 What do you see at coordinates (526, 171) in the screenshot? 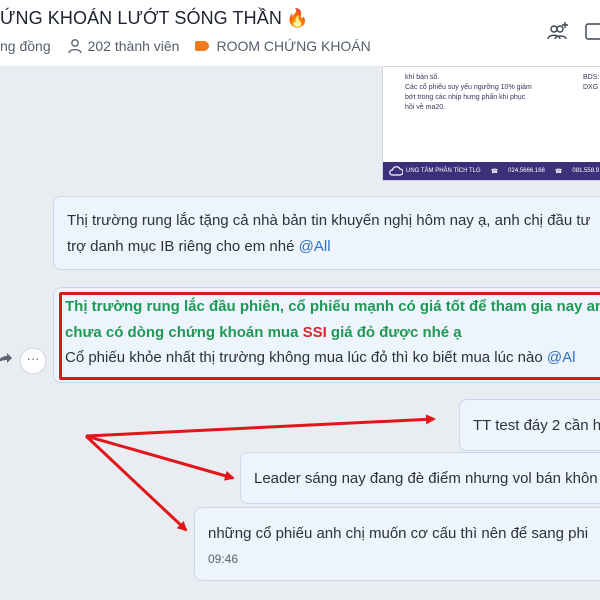
I see `footer-phone-1: 024.5666.168` at bounding box center [526, 171].